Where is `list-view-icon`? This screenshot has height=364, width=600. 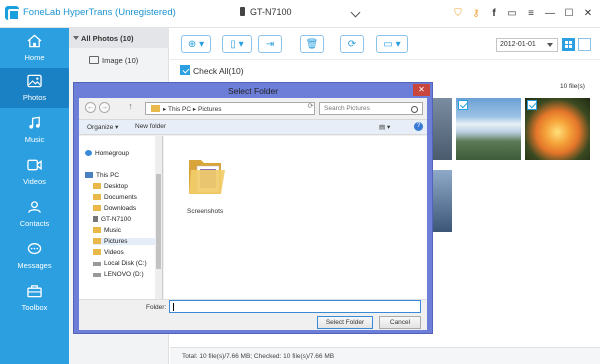 list-view-icon is located at coordinates (584, 44).